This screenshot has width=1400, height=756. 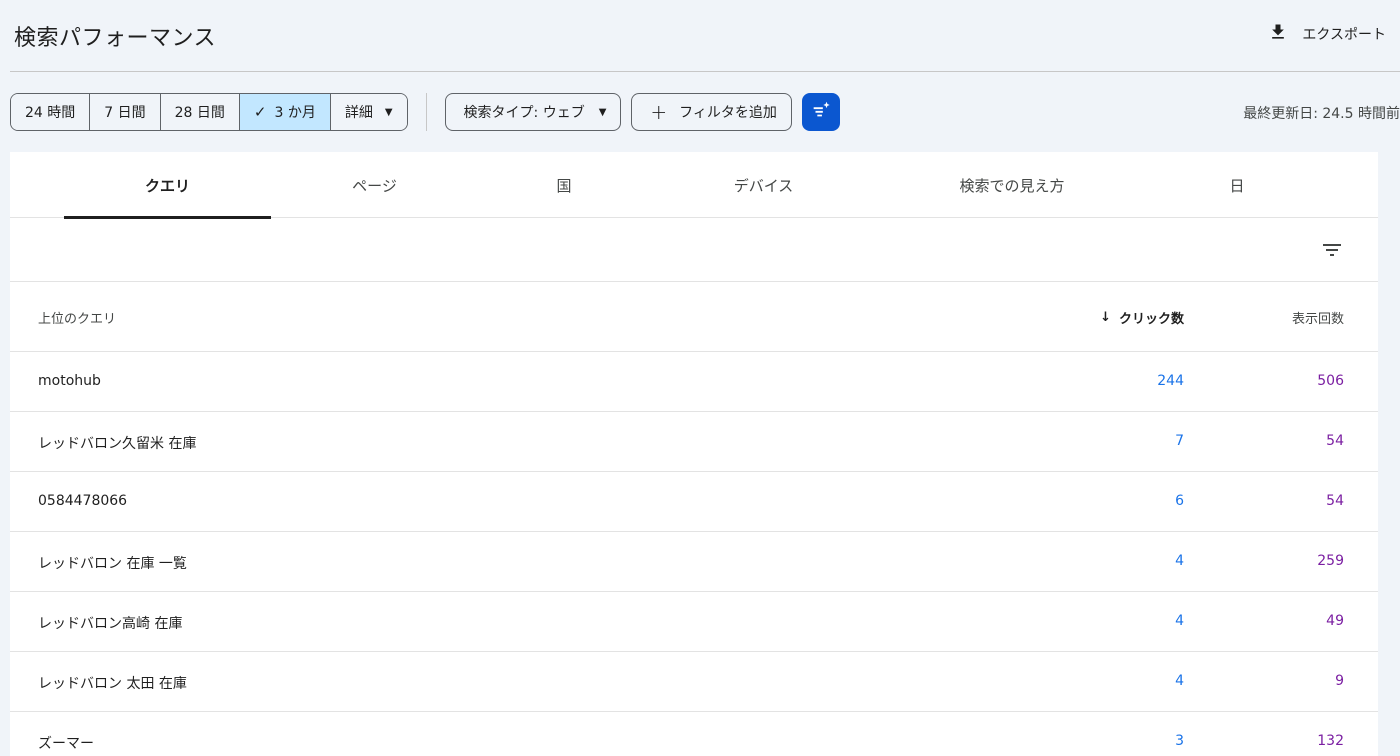 What do you see at coordinates (1330, 561) in the screenshot?
I see `impressions-cell: 259` at bounding box center [1330, 561].